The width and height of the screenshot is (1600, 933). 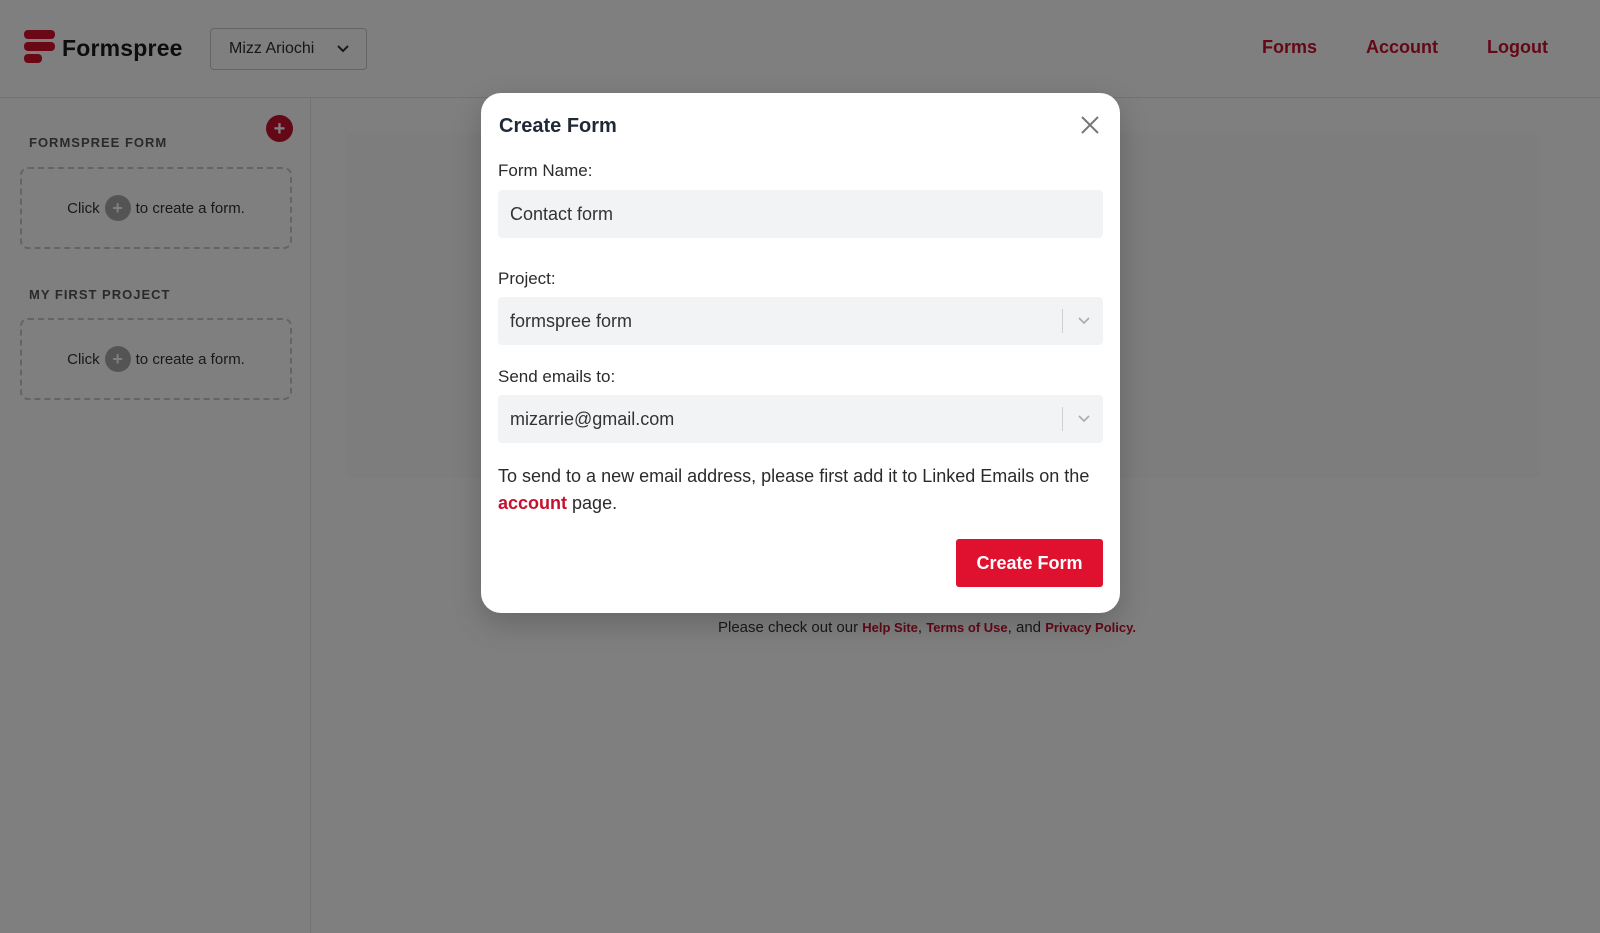 I want to click on help-suffix: page., so click(x=595, y=503).